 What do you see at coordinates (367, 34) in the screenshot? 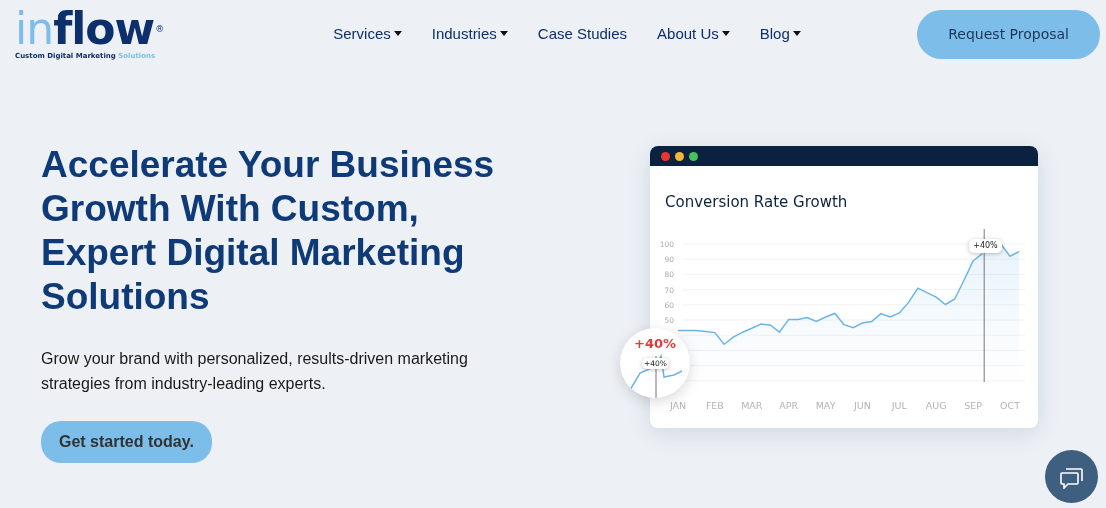
I see `nav-link: Services` at bounding box center [367, 34].